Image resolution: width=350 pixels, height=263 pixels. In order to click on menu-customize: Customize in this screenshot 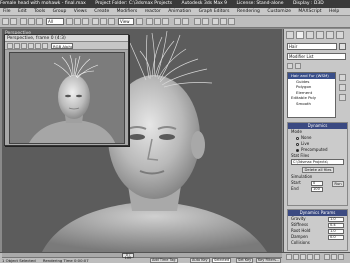, I will do `click(279, 11)`.